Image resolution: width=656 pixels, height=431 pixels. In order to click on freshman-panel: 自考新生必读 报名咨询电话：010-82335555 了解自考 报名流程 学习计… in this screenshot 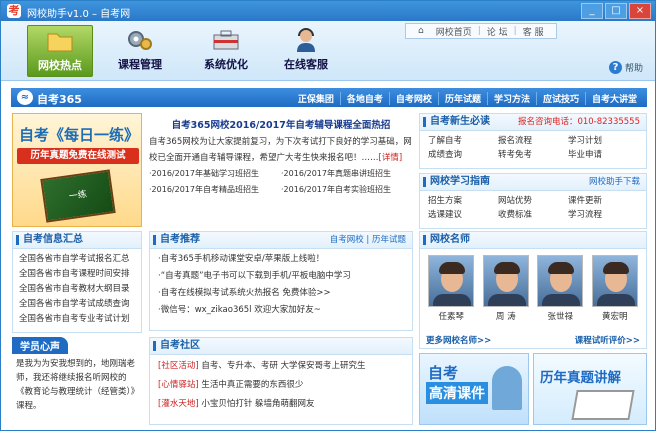, I will do `click(533, 141)`.